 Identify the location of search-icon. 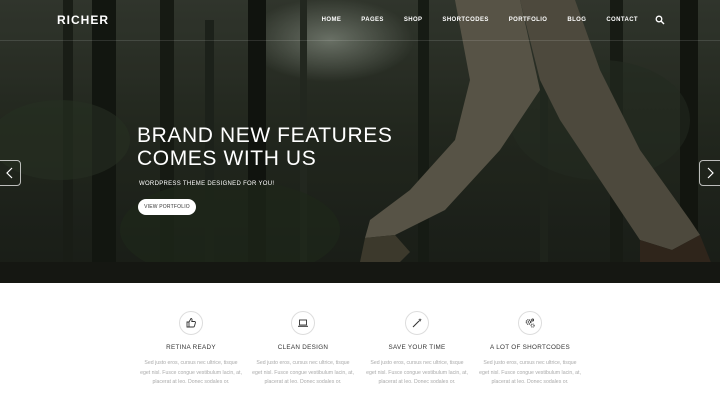
(660, 20).